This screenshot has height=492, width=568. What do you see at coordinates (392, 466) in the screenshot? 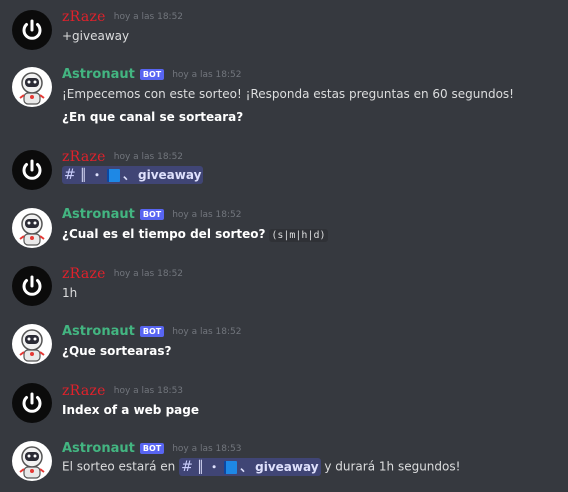
I see `message-suffix: y durará 1h segundos!` at bounding box center [392, 466].